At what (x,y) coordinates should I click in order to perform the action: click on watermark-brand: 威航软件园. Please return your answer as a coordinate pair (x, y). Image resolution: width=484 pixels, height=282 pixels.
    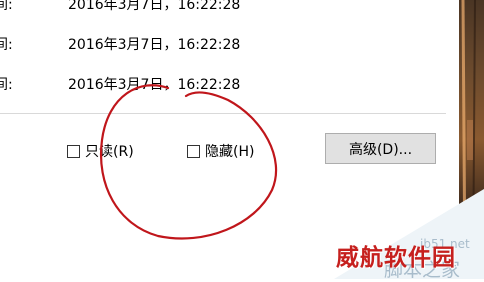
    Looking at the image, I should click on (396, 257).